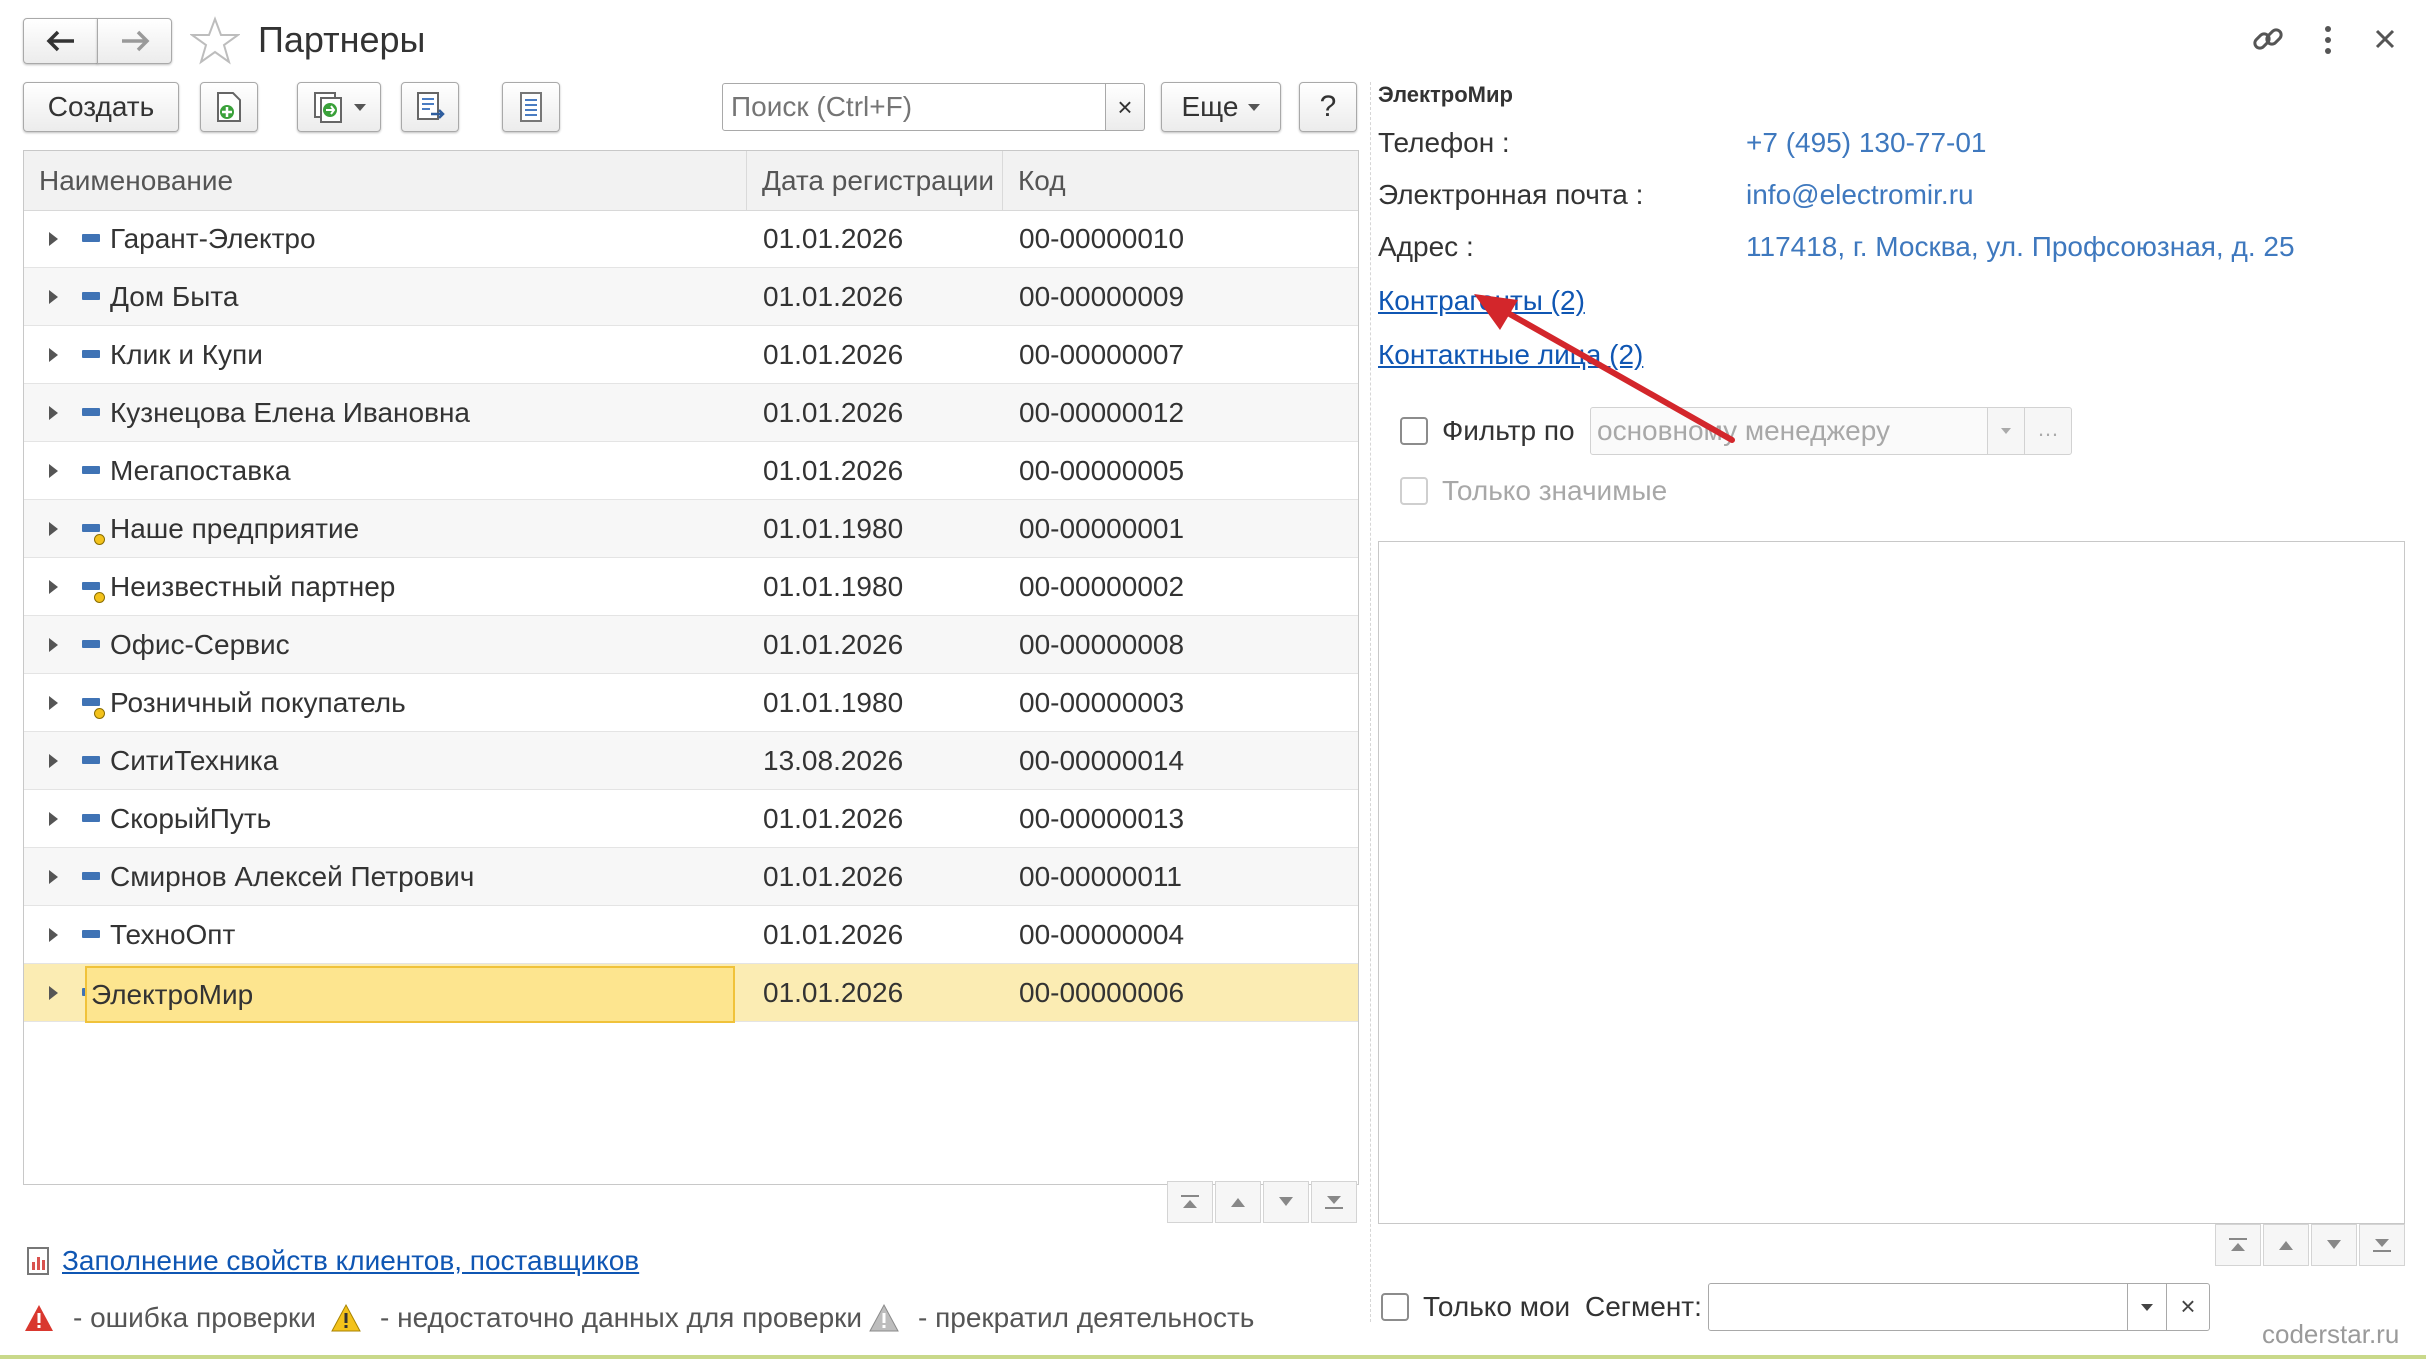 The image size is (2426, 1359). I want to click on cell-name: Розничный покупатель, so click(258, 702).